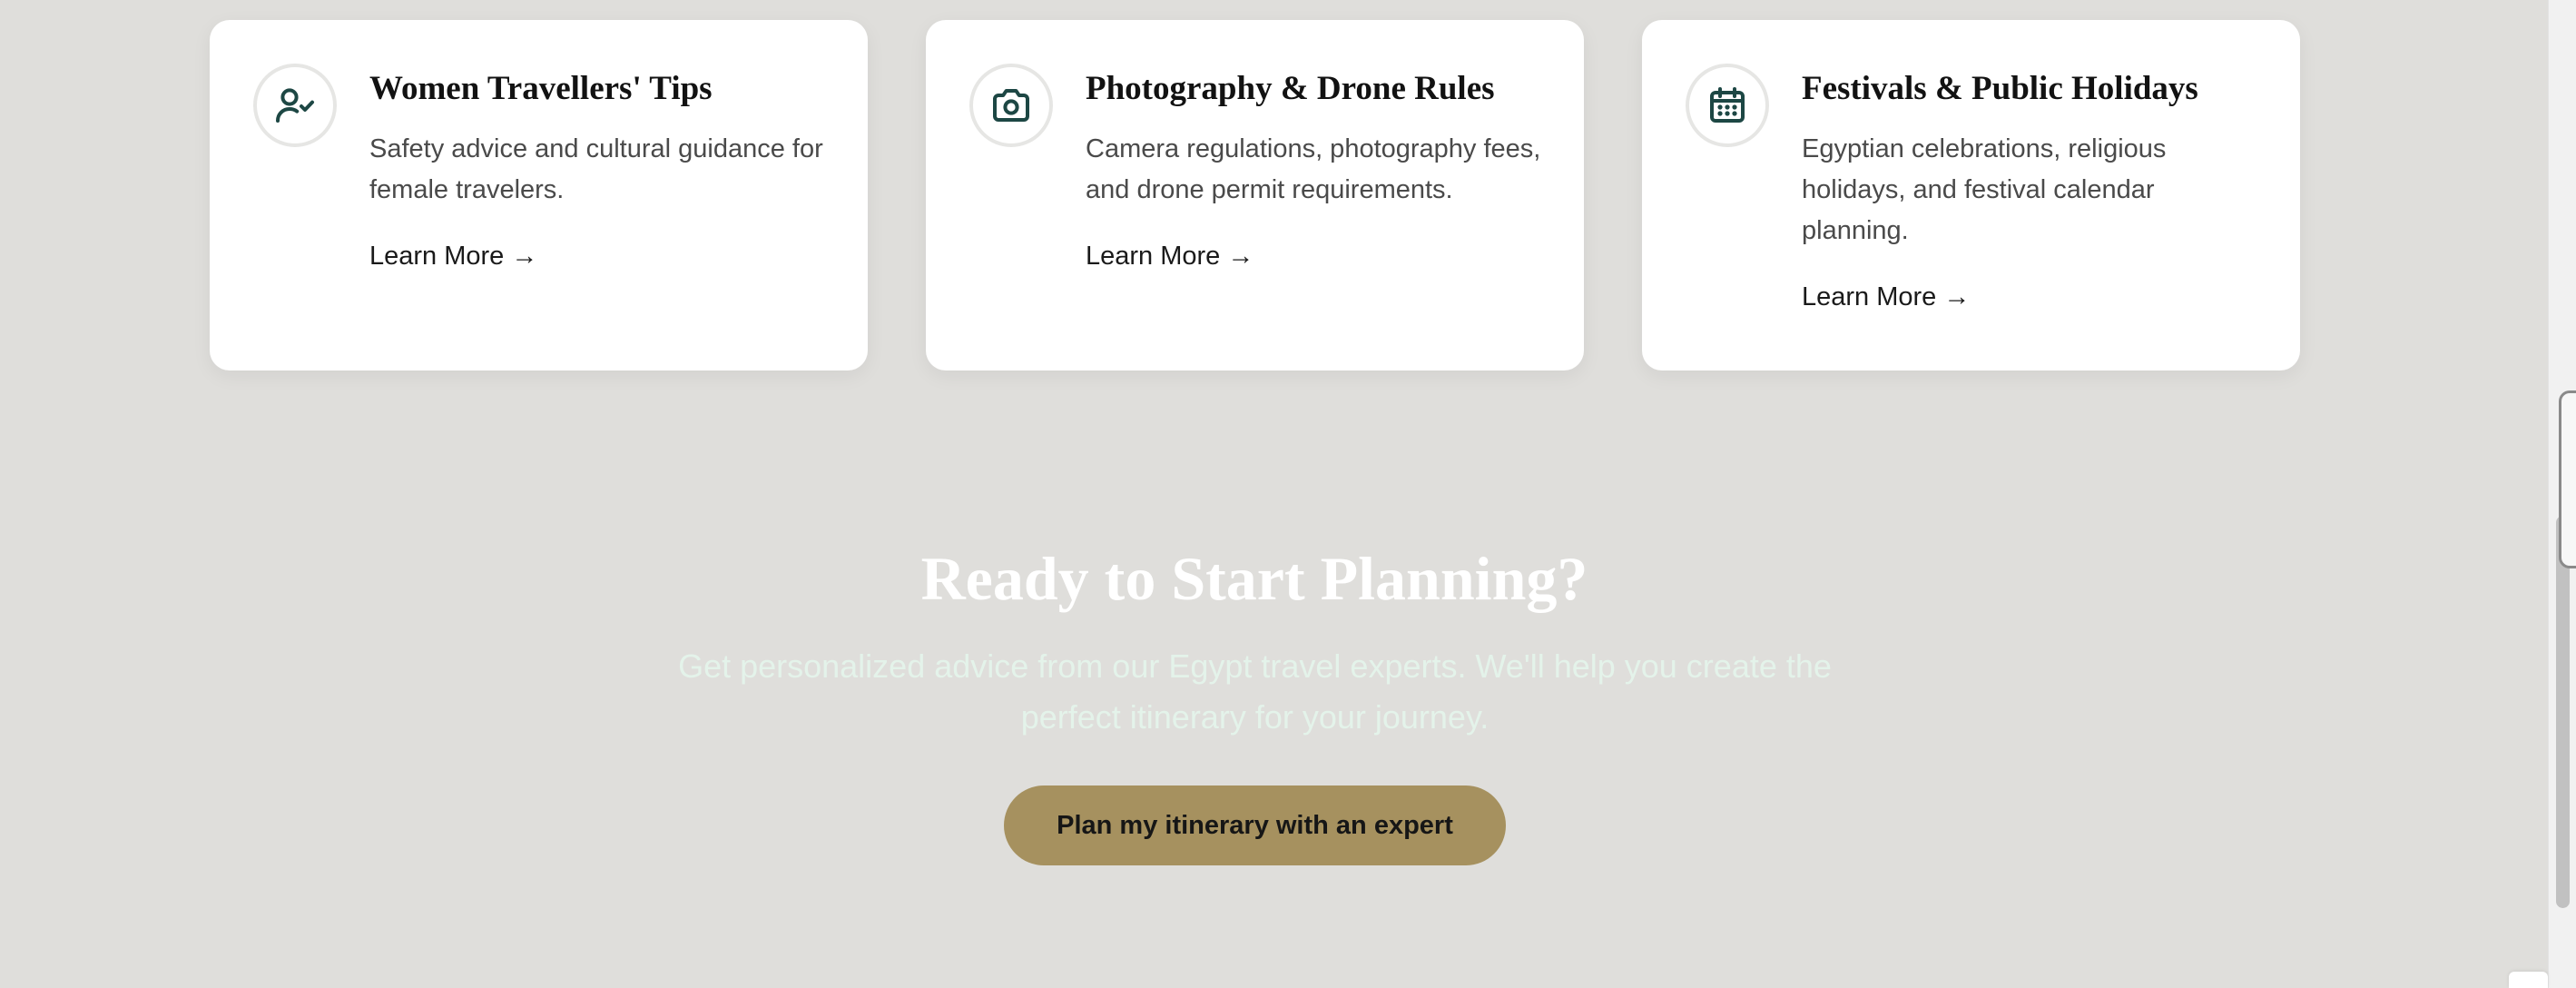 The height and width of the screenshot is (988, 2576). What do you see at coordinates (1011, 105) in the screenshot?
I see `camera-icon` at bounding box center [1011, 105].